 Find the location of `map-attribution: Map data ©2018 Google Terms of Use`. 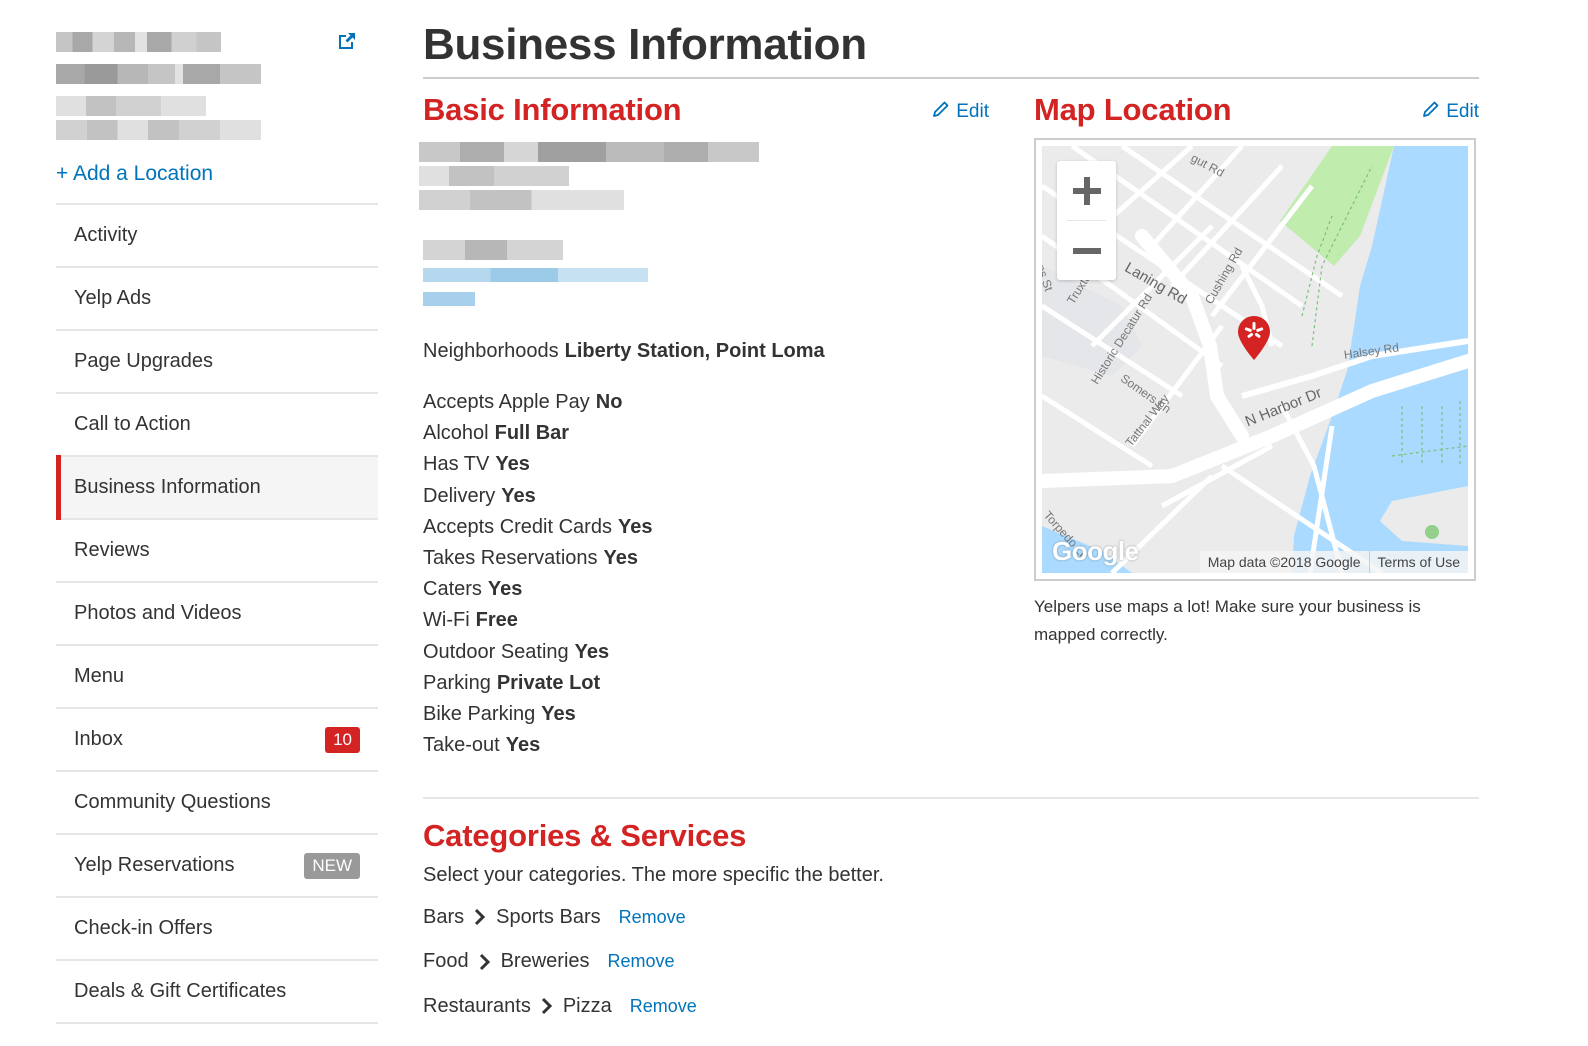

map-attribution: Map data ©2018 Google Terms of Use is located at coordinates (1333, 562).